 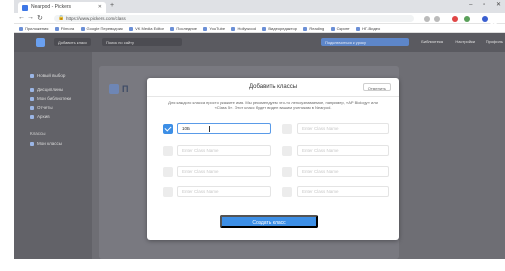 I want to click on cancel-button: Отменить, so click(x=376, y=87).